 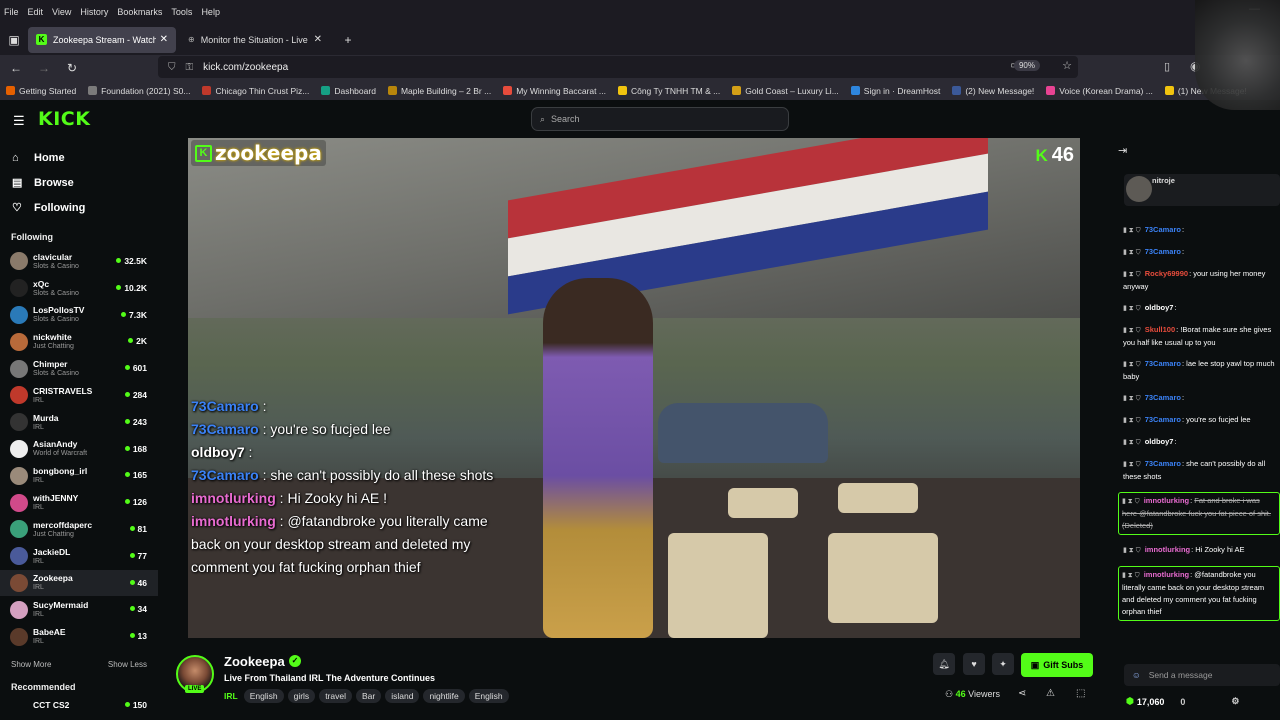 What do you see at coordinates (231, 696) in the screenshot?
I see `category-link: IRL` at bounding box center [231, 696].